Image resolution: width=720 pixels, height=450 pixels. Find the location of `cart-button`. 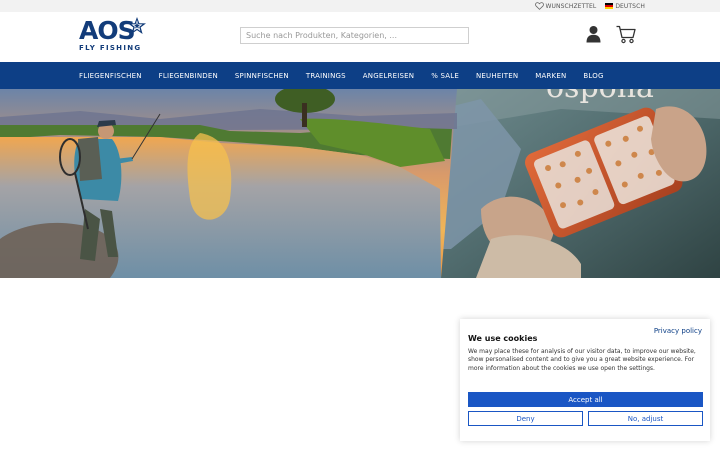

cart-button is located at coordinates (626, 36).